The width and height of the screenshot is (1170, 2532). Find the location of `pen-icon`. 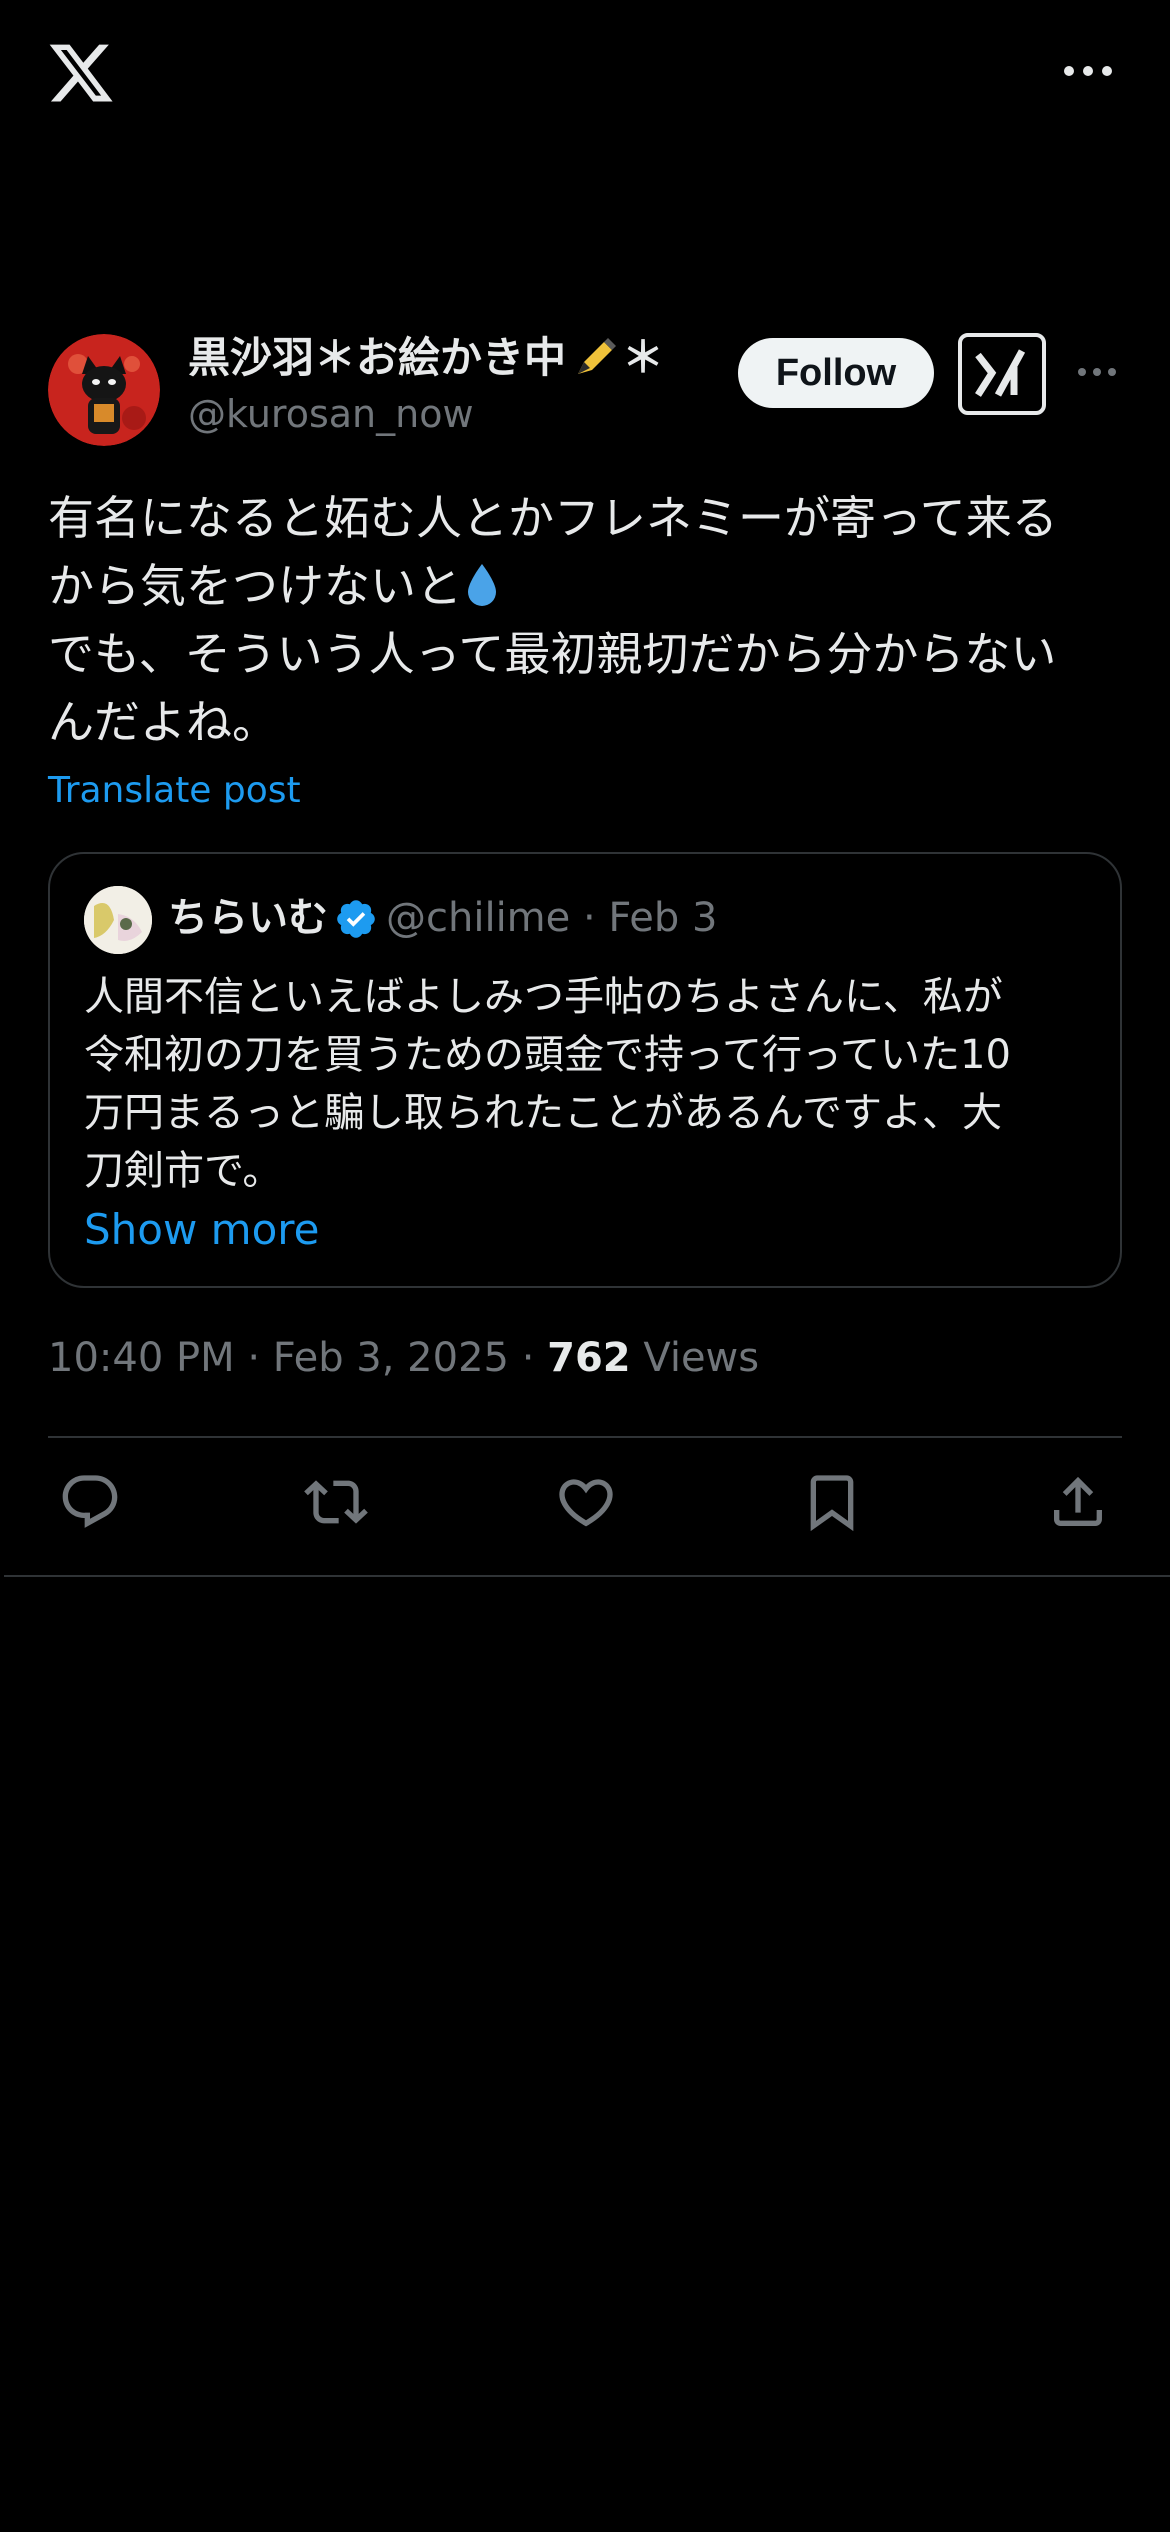

pen-icon is located at coordinates (597, 356).